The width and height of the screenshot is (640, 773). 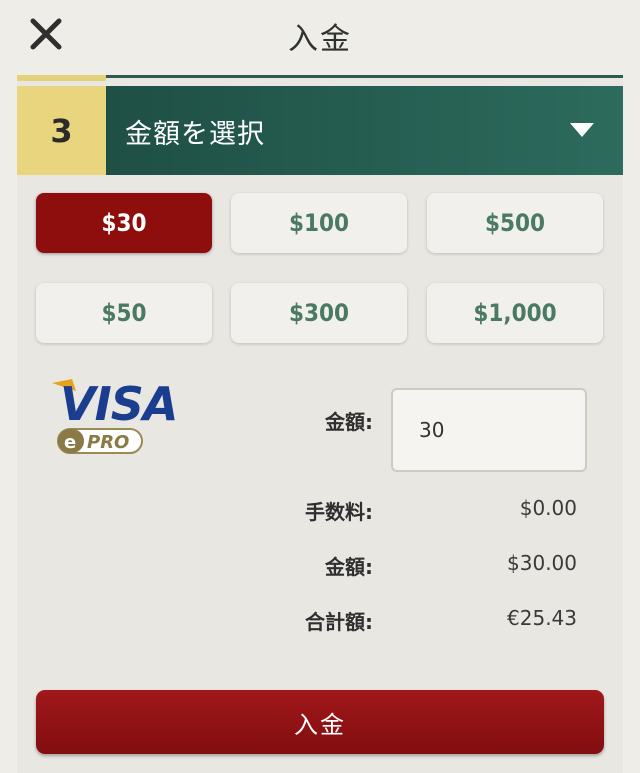 I want to click on step-select-amount: 3 金額を選択, so click(x=320, y=130).